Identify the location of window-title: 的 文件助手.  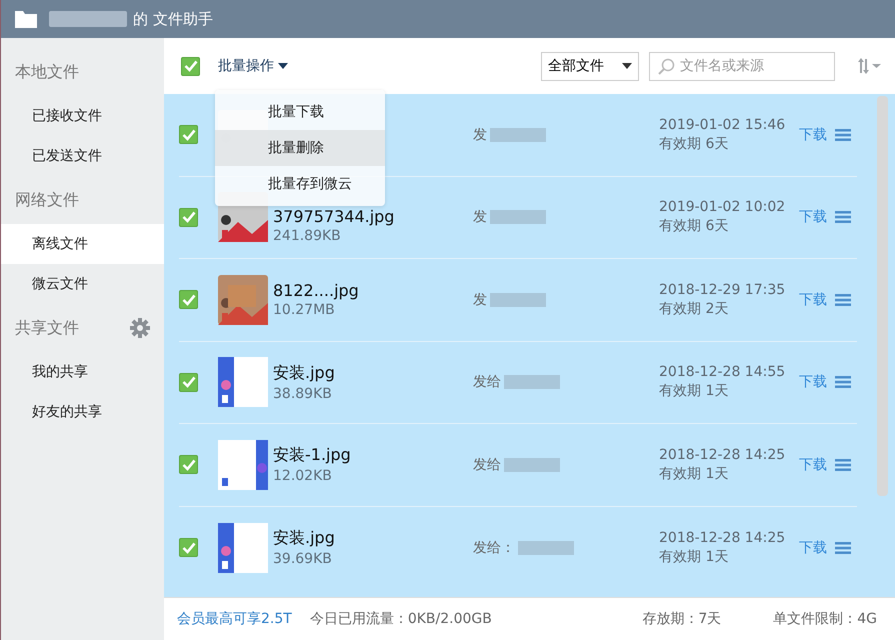
(173, 19).